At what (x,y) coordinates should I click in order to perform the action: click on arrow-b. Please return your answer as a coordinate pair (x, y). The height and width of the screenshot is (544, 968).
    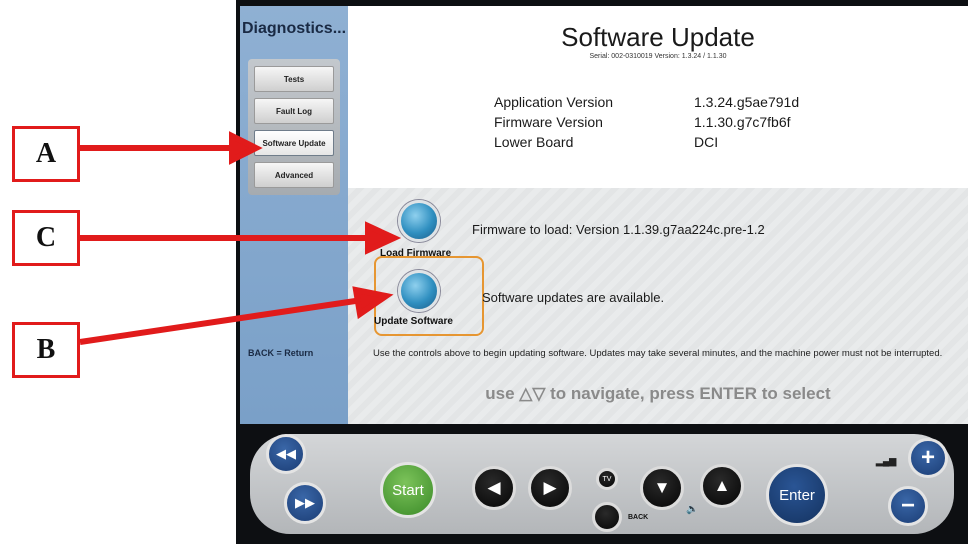
    Looking at the image, I should click on (221, 321).